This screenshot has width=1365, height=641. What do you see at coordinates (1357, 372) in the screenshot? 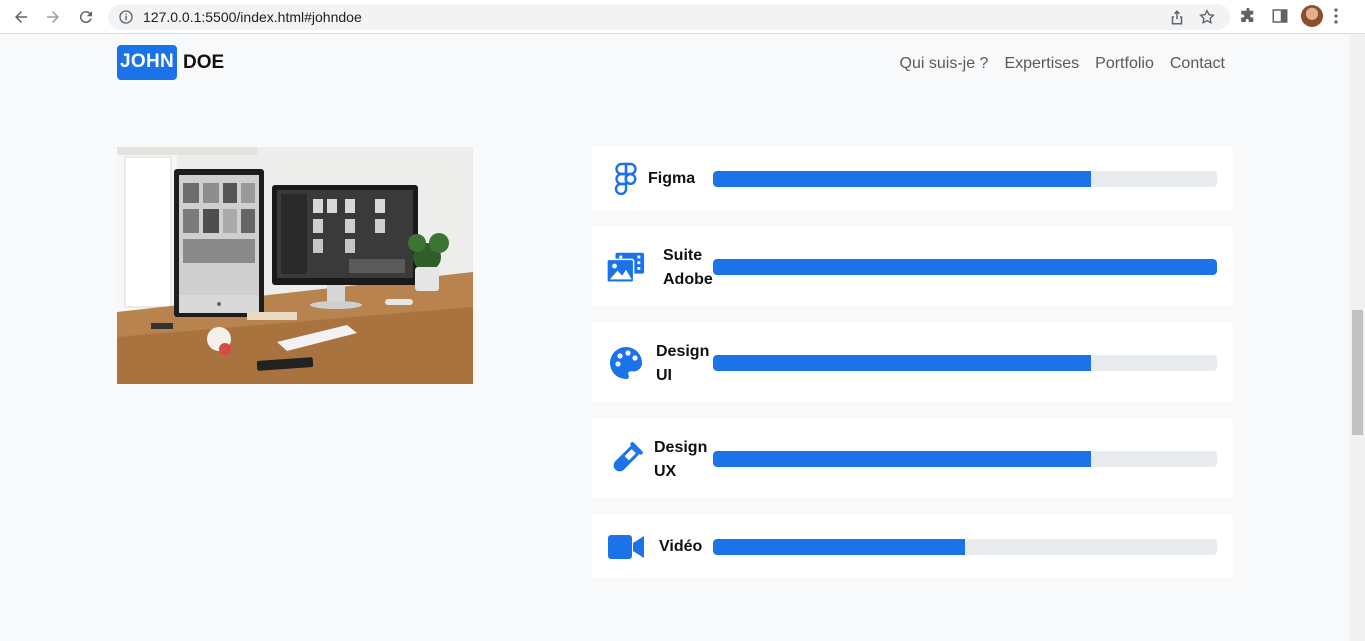
I see `scrollbar-thumb` at bounding box center [1357, 372].